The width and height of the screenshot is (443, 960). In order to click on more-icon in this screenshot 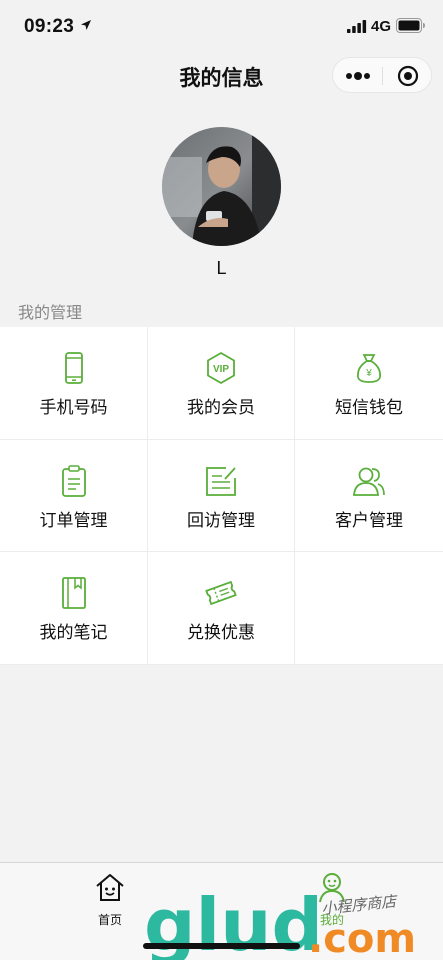, I will do `click(358, 76)`.